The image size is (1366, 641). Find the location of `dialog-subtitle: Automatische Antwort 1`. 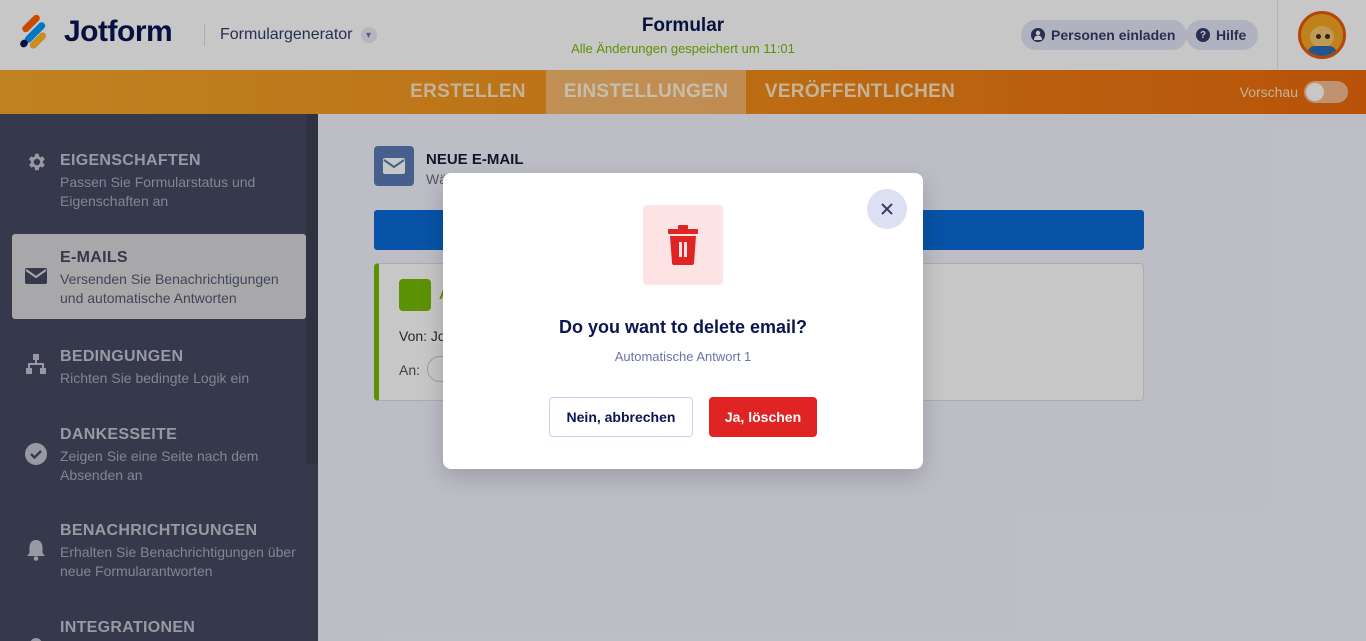

dialog-subtitle: Automatische Antwort 1 is located at coordinates (683, 356).